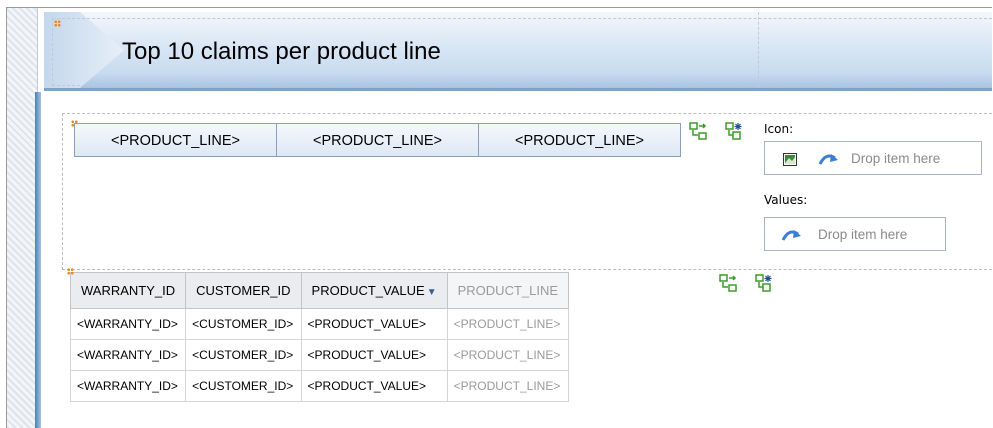  What do you see at coordinates (368, 290) in the screenshot?
I see `header-label: PRODUCT_VALUE` at bounding box center [368, 290].